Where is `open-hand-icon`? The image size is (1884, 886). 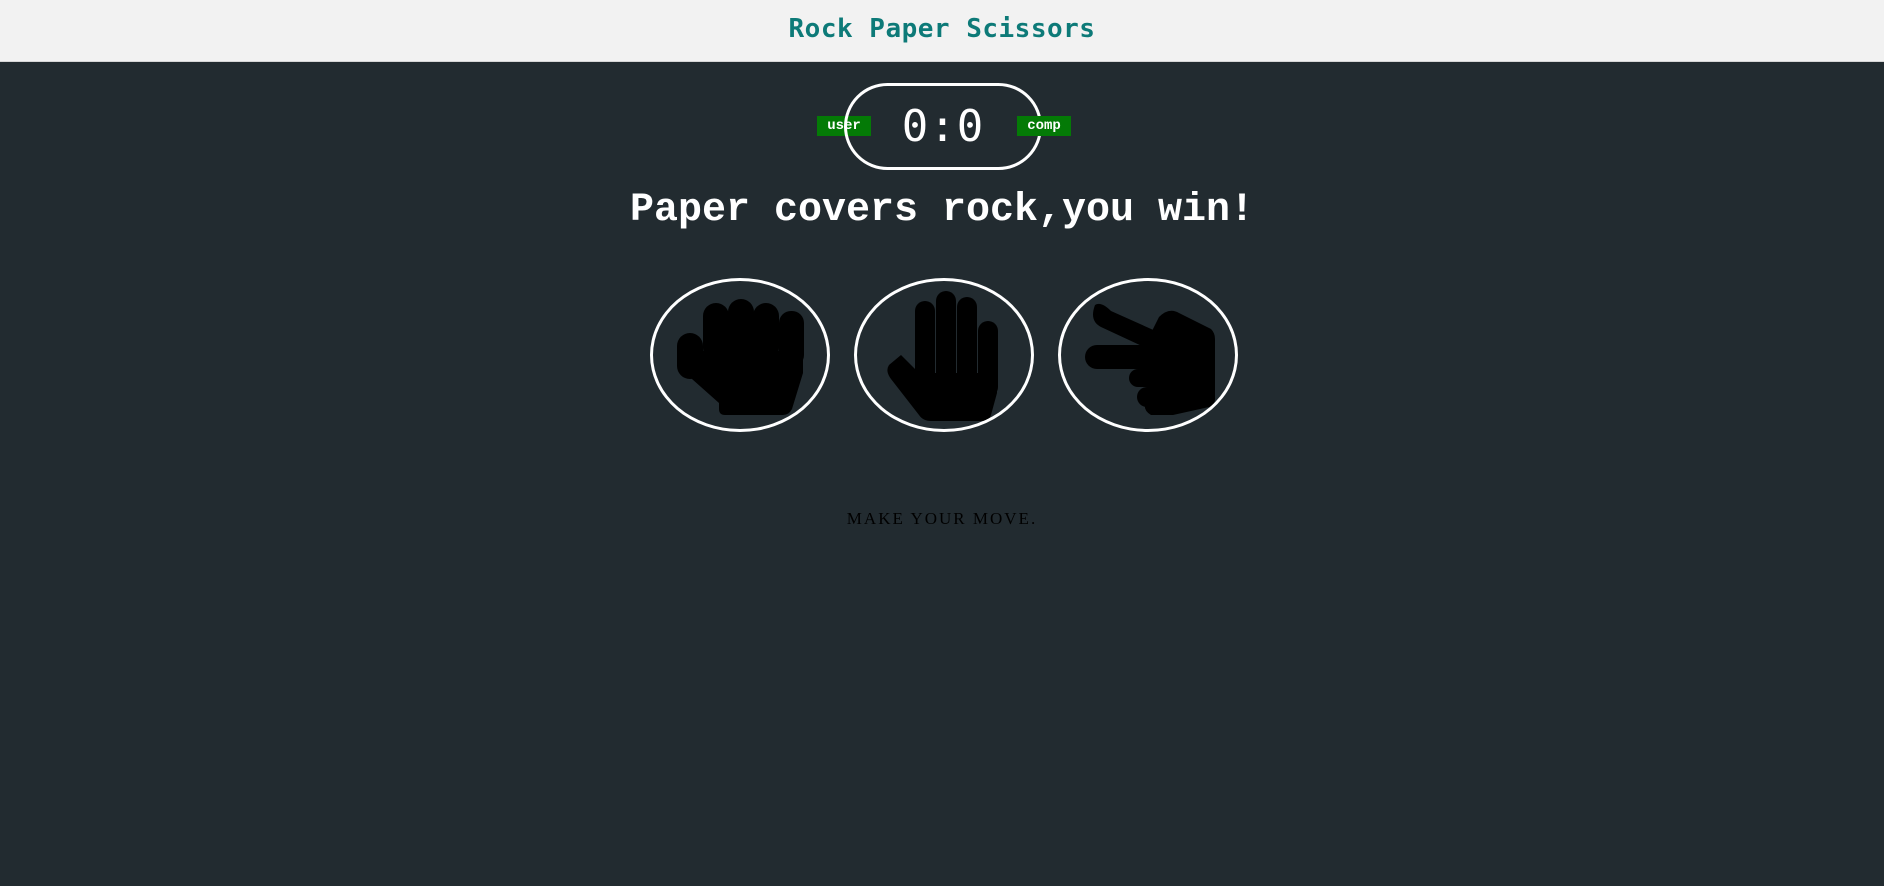 open-hand-icon is located at coordinates (942, 356).